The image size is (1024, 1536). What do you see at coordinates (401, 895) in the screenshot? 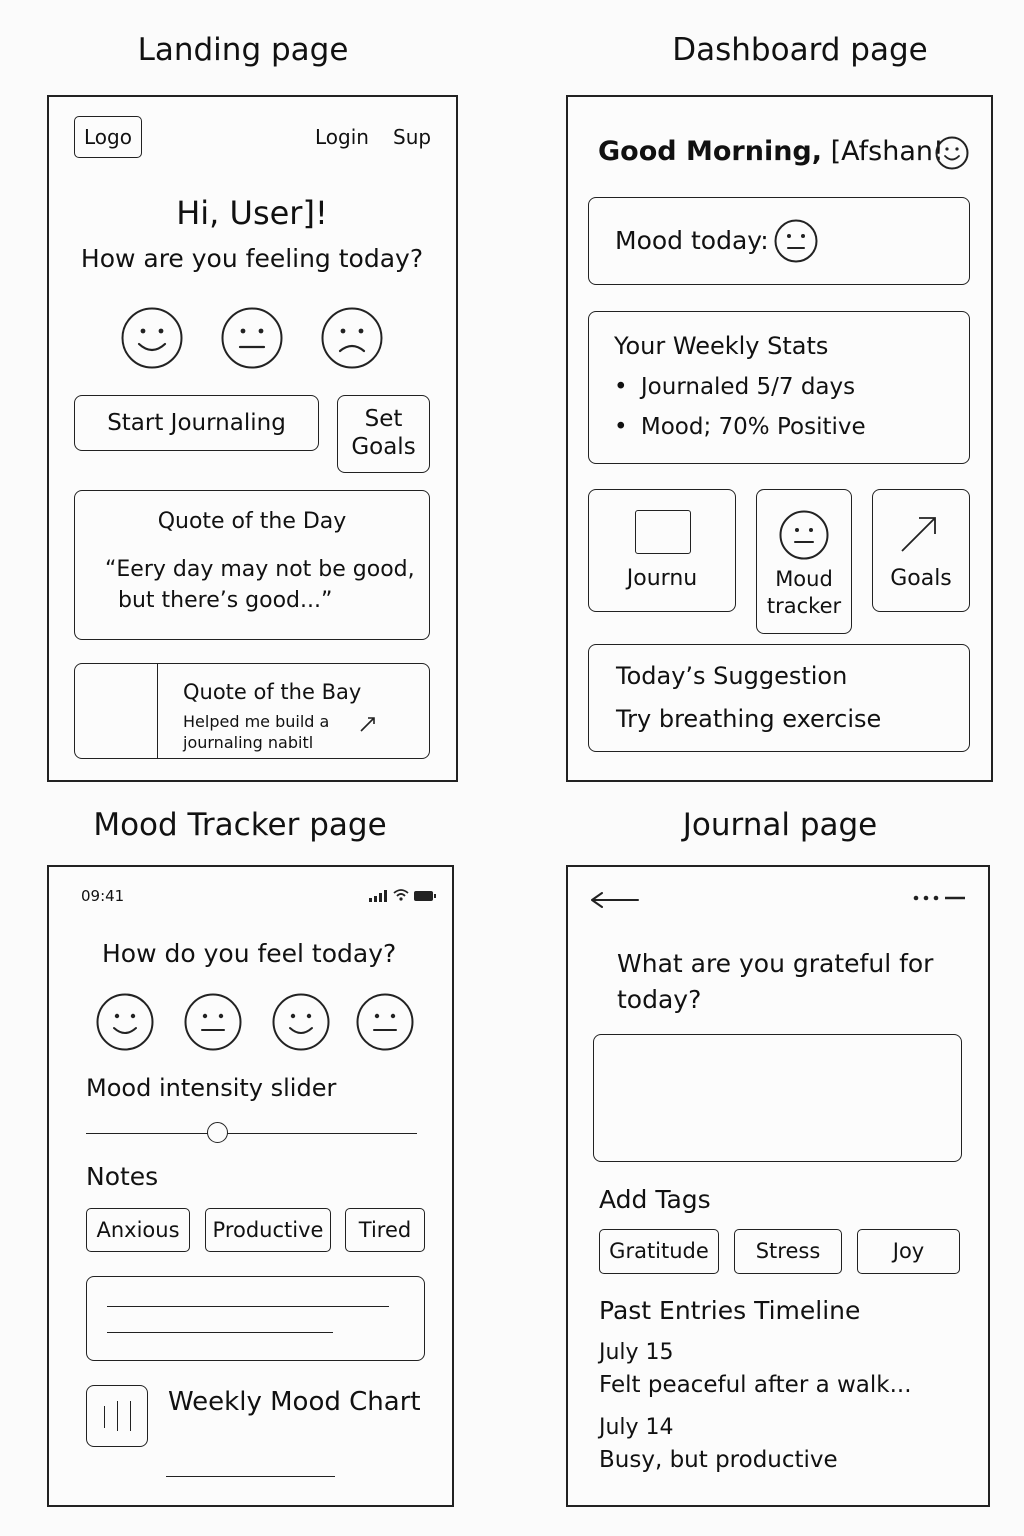
I see `wifi-icon` at bounding box center [401, 895].